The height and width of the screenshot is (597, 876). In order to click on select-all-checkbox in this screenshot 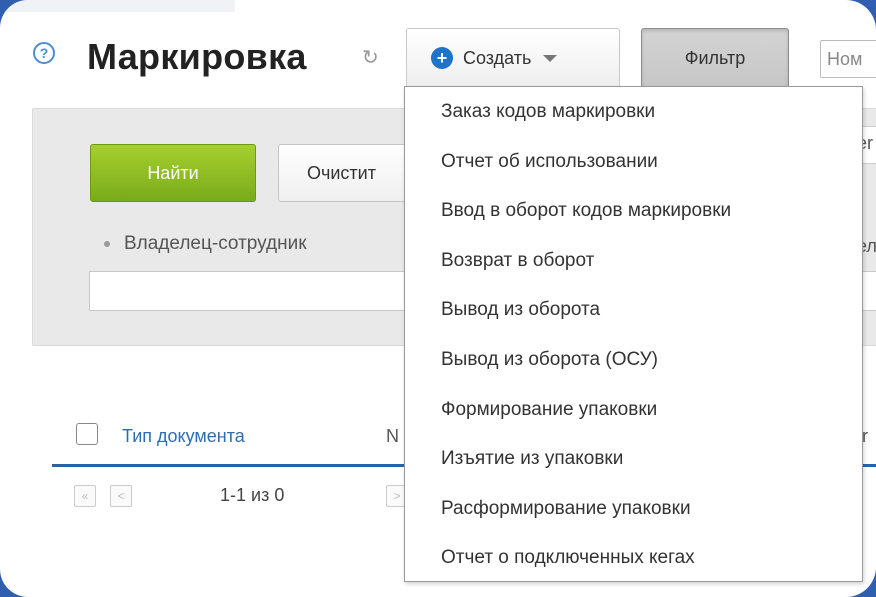, I will do `click(87, 434)`.